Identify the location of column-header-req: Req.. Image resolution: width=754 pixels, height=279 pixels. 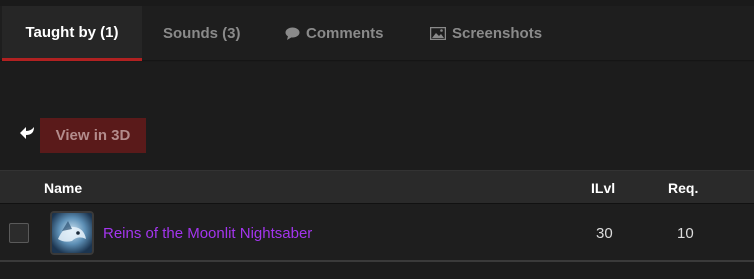
(683, 187).